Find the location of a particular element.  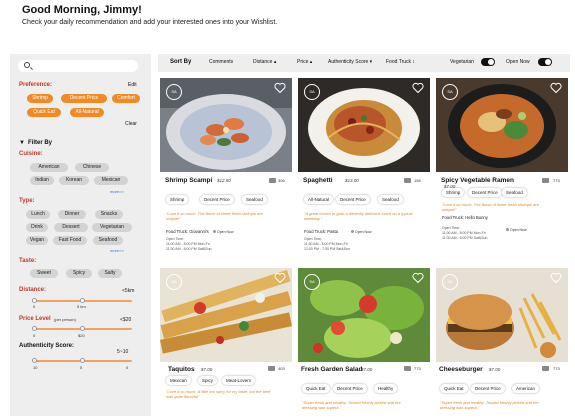

type-pill: Dinner is located at coordinates (72, 214).